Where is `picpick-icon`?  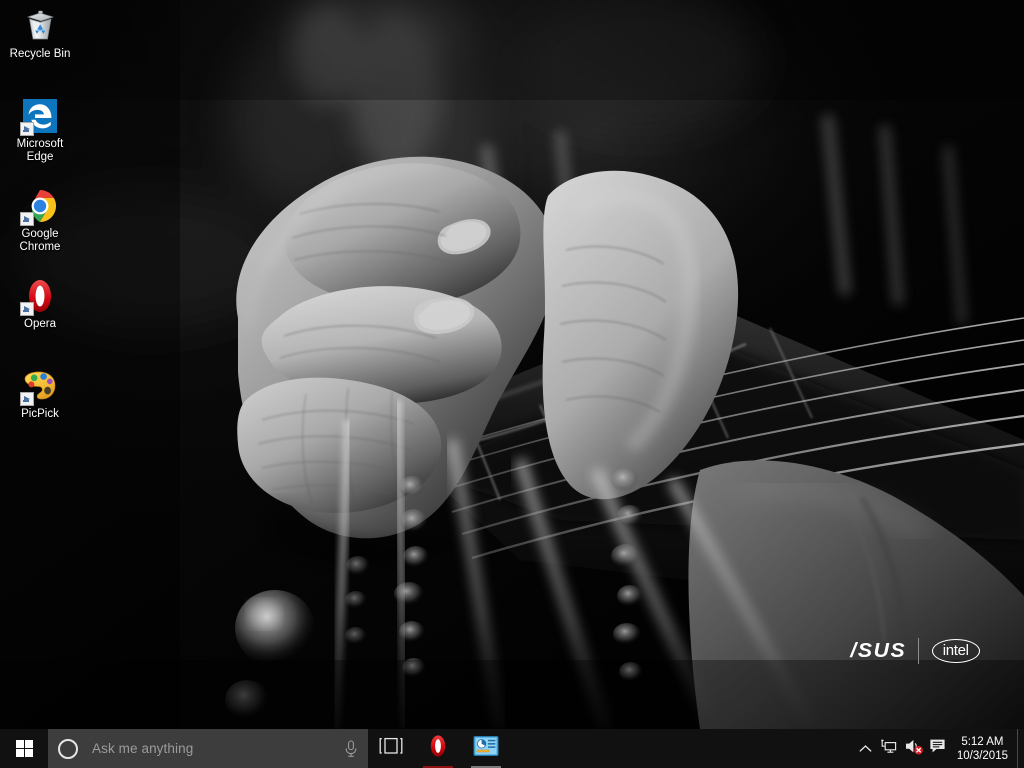
picpick-icon is located at coordinates (40, 386).